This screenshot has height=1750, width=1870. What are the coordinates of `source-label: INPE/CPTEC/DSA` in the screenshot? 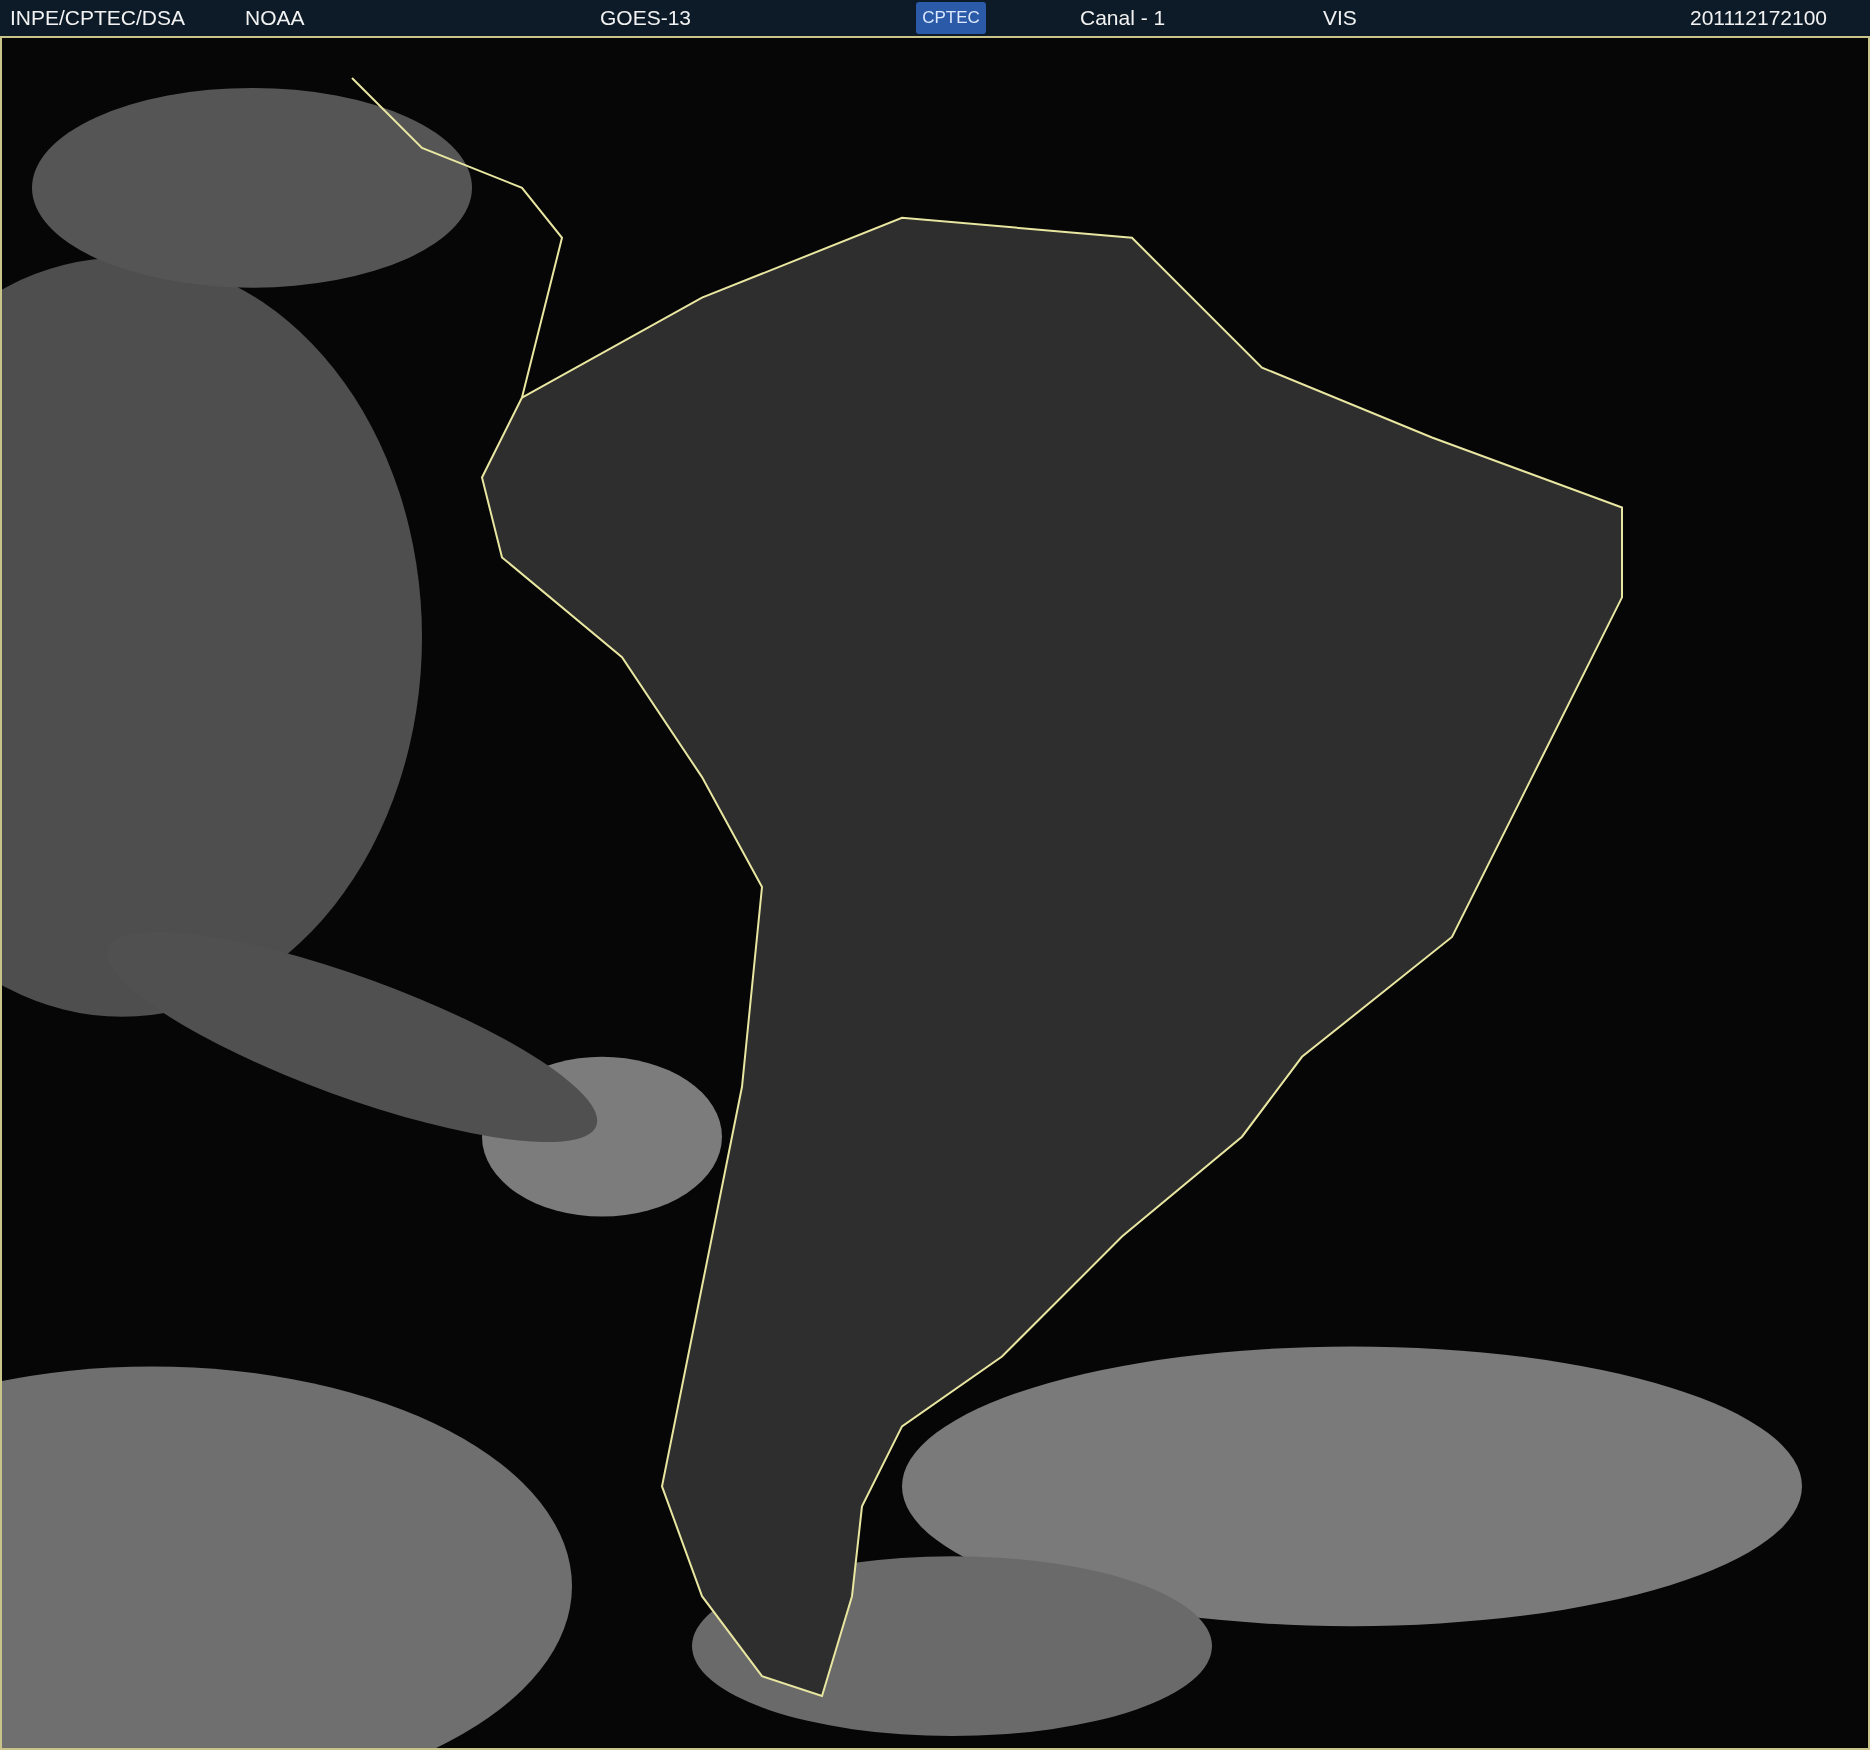 It's located at (98, 18).